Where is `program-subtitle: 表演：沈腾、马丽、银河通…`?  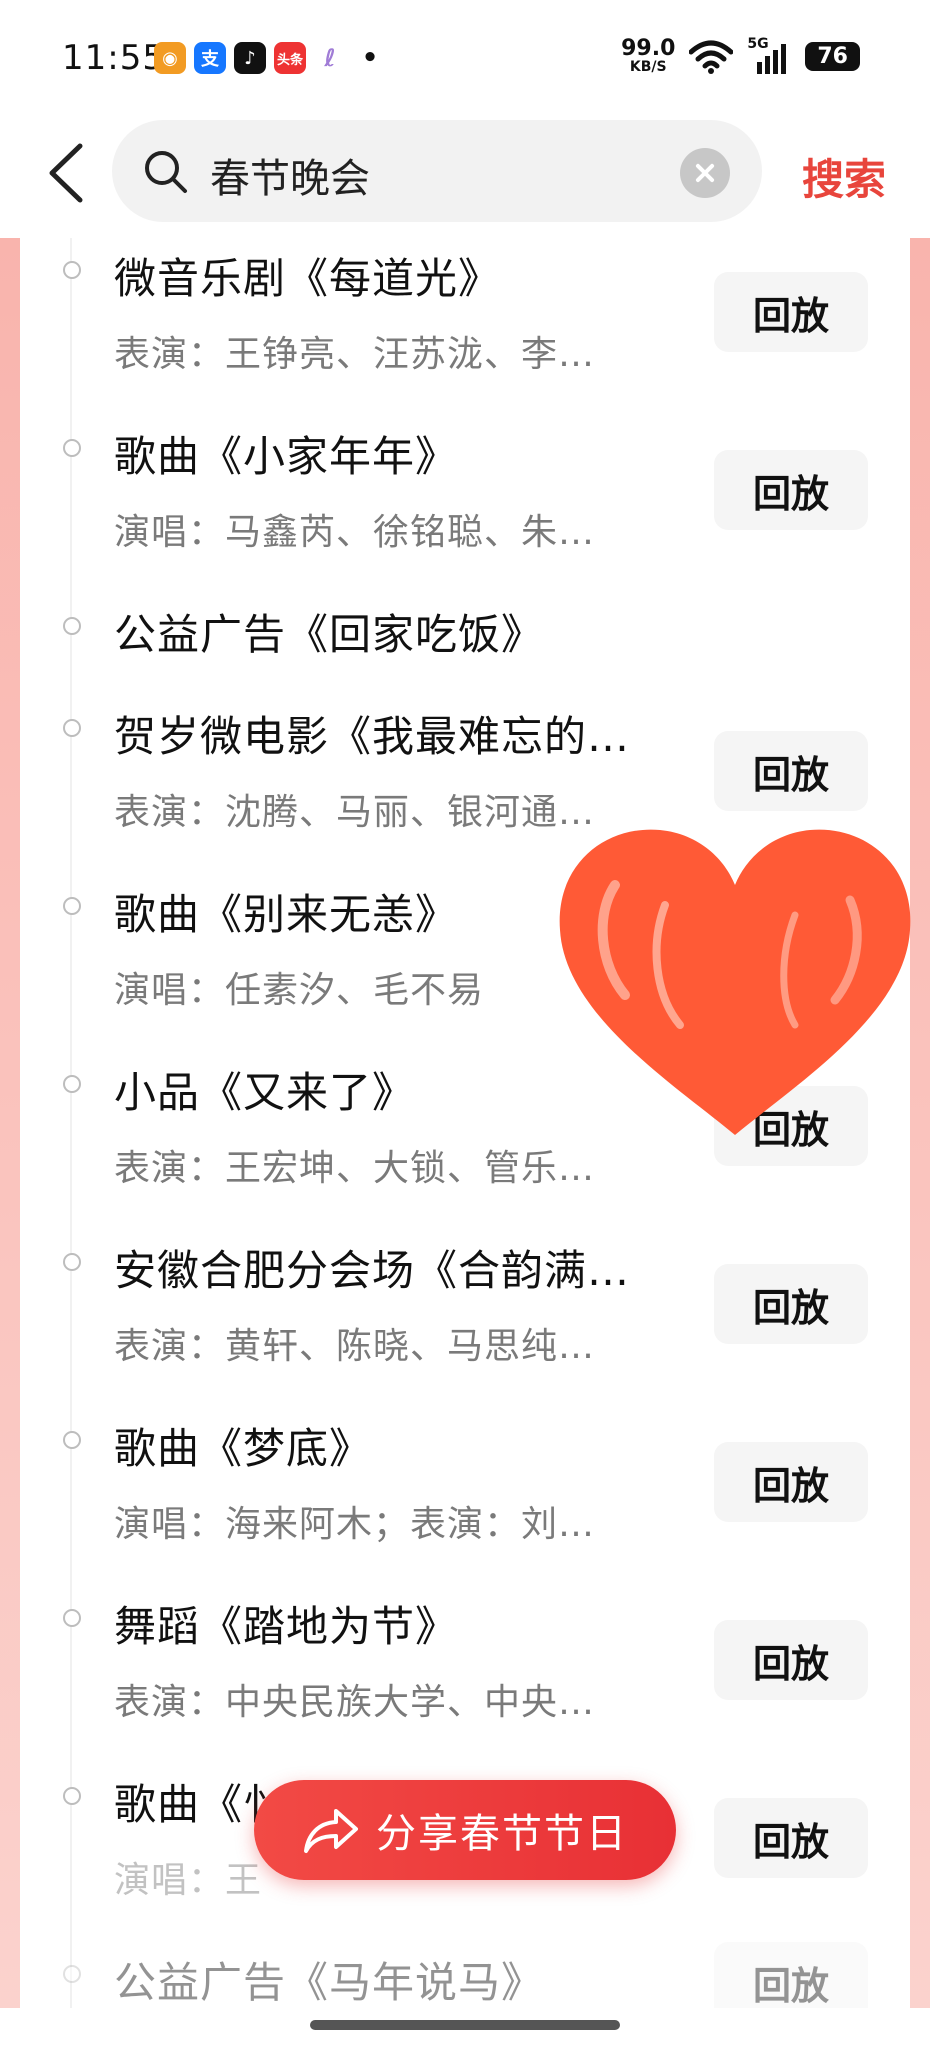
program-subtitle: 表演：沈腾、马丽、银河通… is located at coordinates (355, 812).